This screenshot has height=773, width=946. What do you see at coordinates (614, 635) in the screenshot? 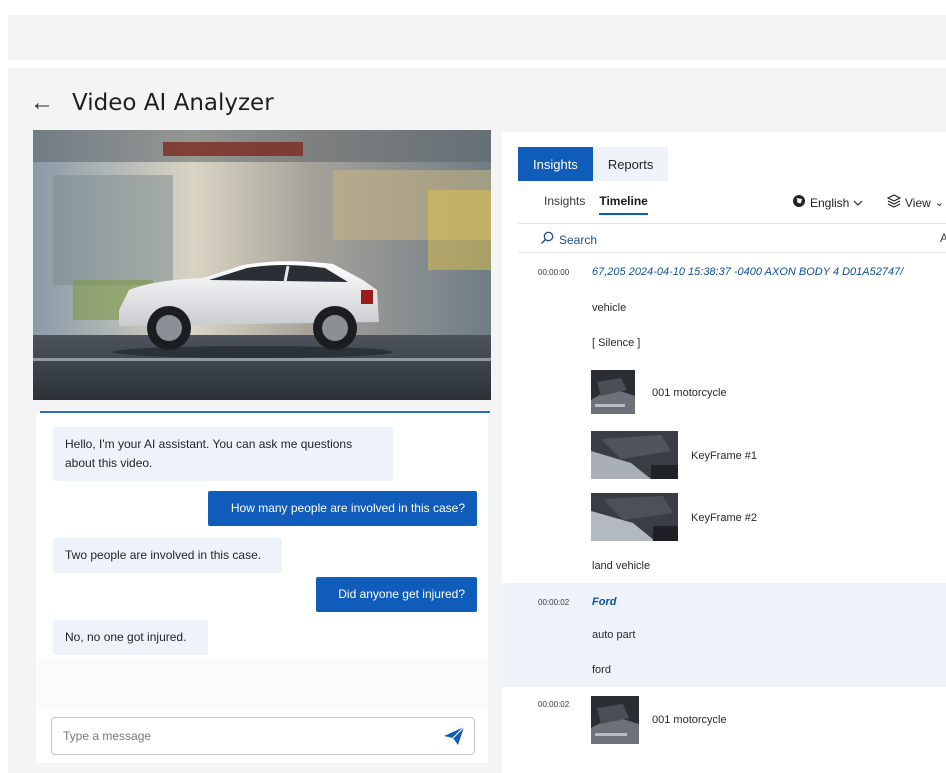
I see `label-tag: auto part` at bounding box center [614, 635].